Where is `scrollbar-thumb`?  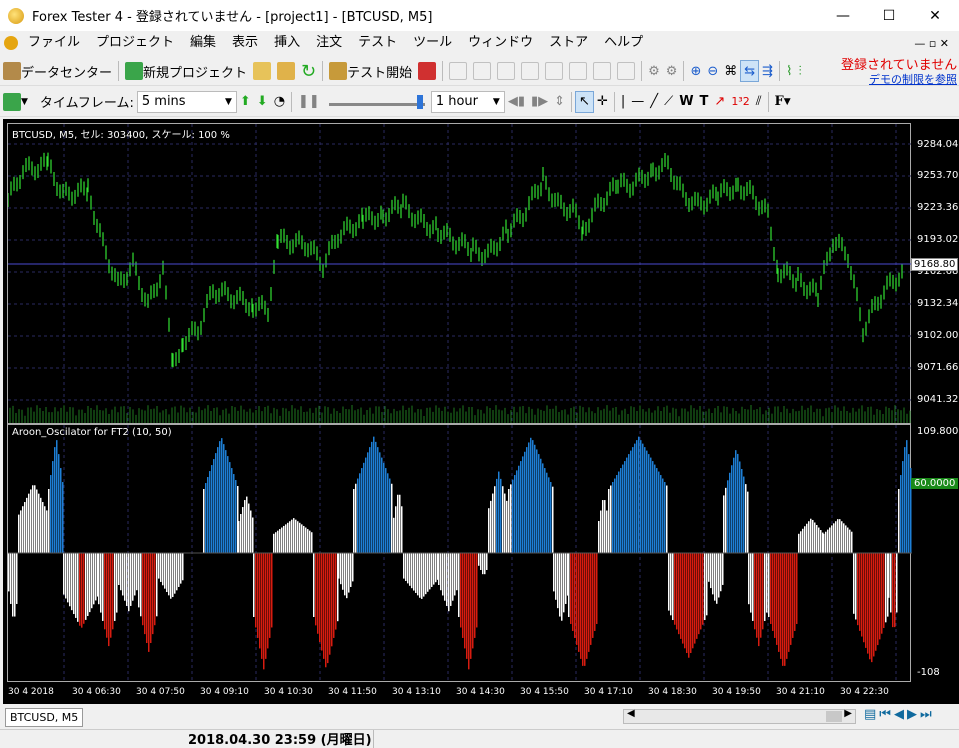 scrollbar-thumb is located at coordinates (834, 716).